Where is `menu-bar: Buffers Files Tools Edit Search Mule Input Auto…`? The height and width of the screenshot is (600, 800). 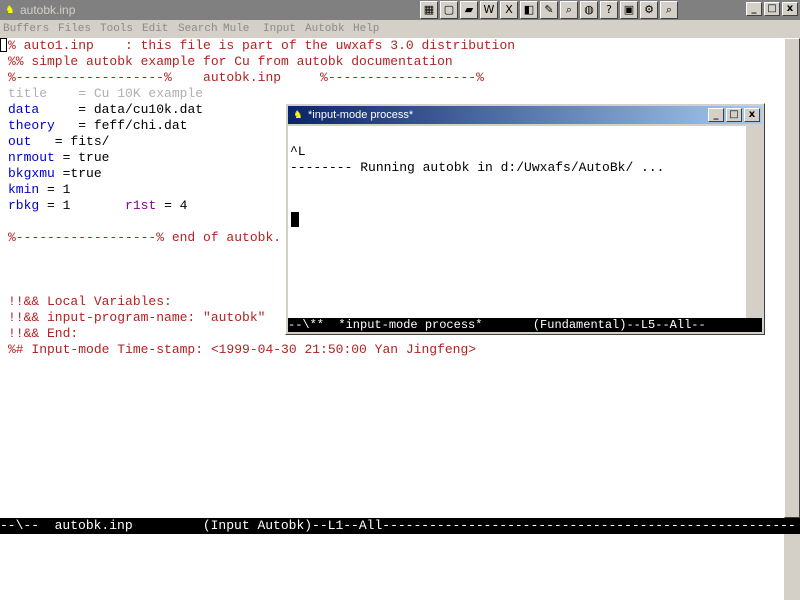
menu-bar: Buffers Files Tools Edit Search Mule Input Auto… is located at coordinates (400, 29).